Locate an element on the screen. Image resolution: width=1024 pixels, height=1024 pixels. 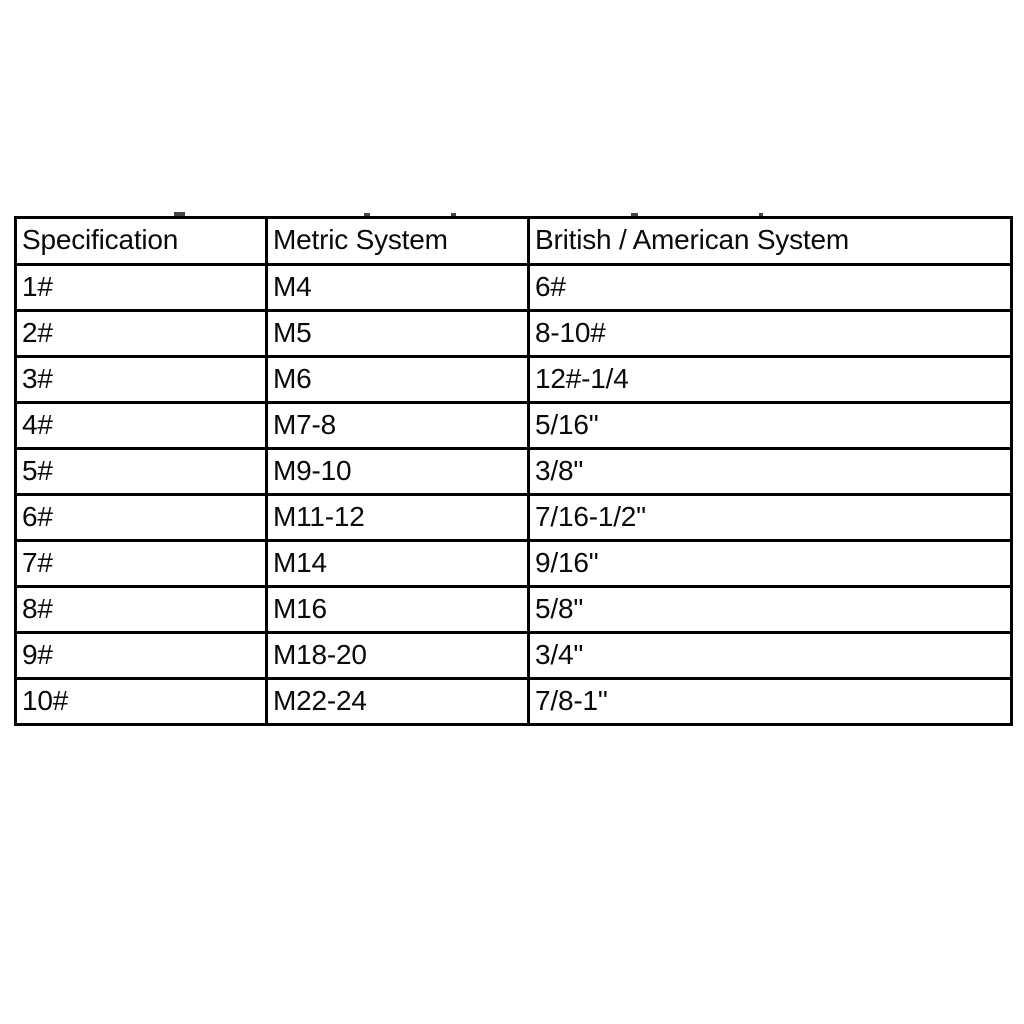
table-row: 3# M6 12#-1/4 is located at coordinates (513, 379).